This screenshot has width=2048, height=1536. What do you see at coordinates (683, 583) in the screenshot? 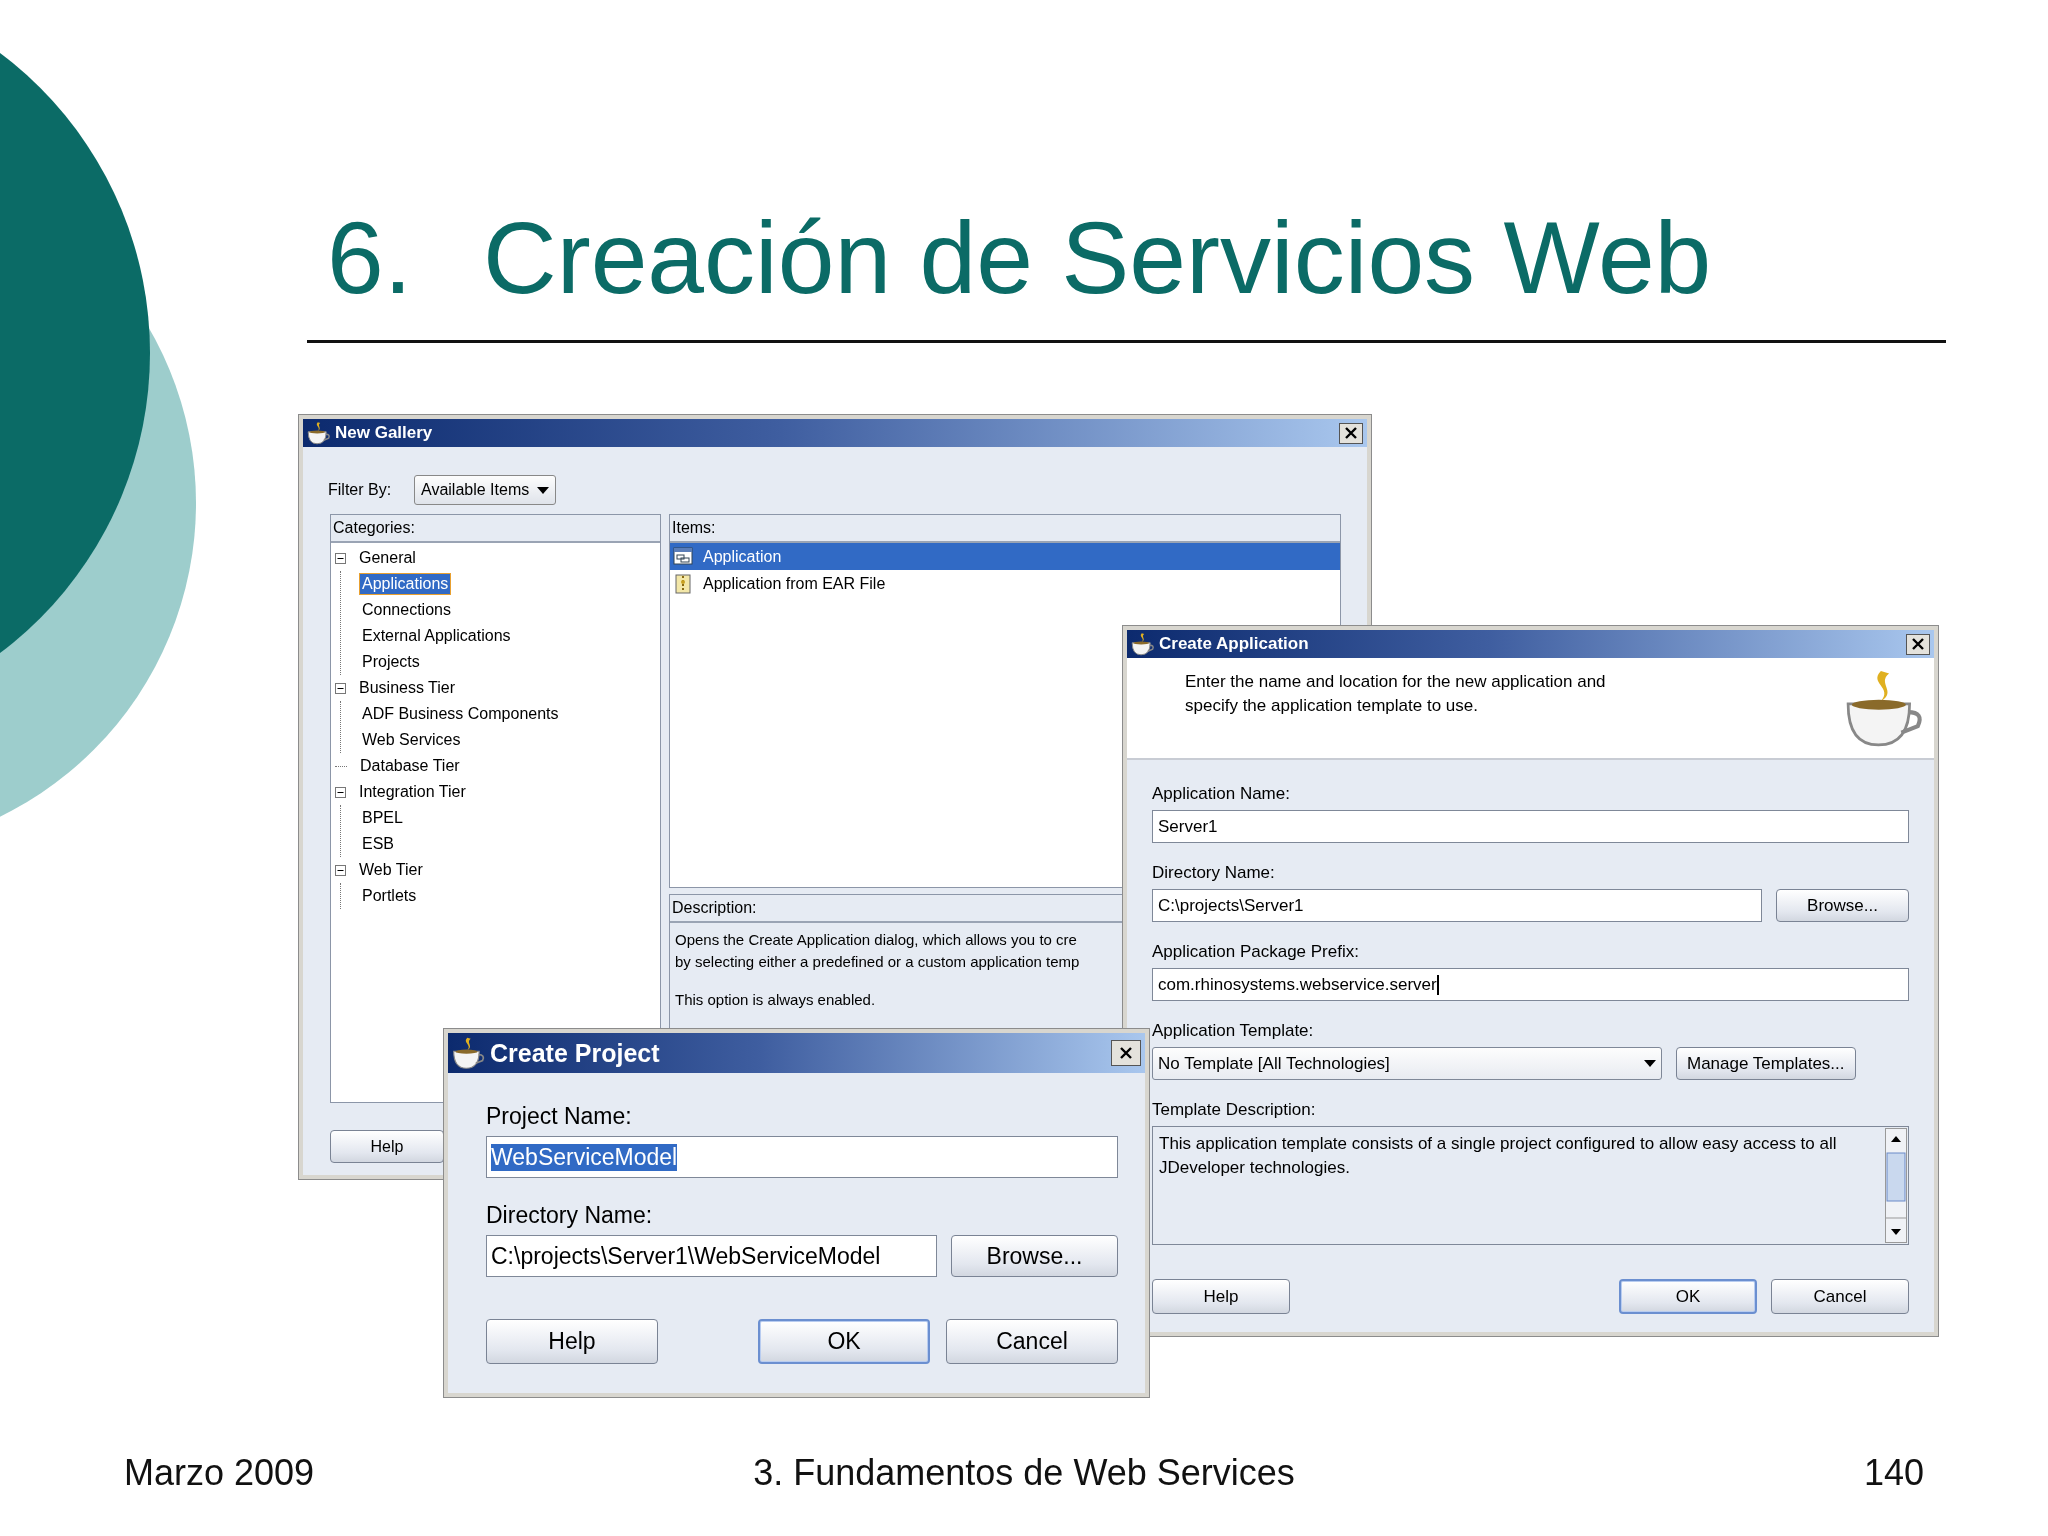
I see `archive-icon` at bounding box center [683, 583].